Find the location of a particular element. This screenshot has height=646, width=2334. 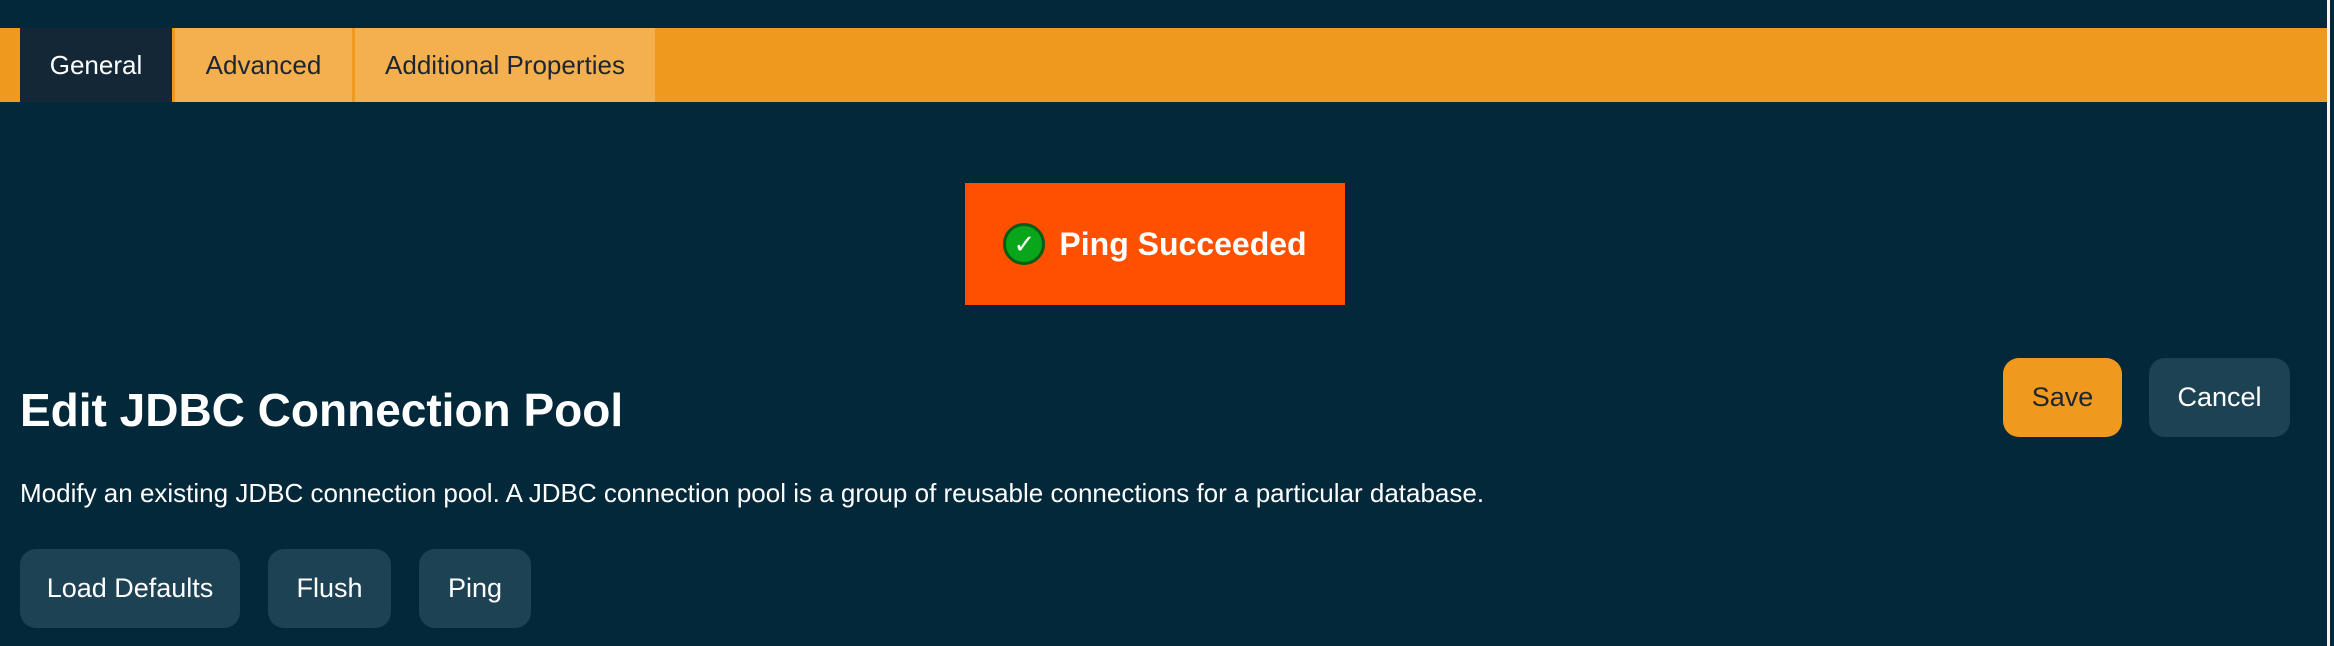

tab-bar: General Advanced Additional Properties is located at coordinates (1163, 65).